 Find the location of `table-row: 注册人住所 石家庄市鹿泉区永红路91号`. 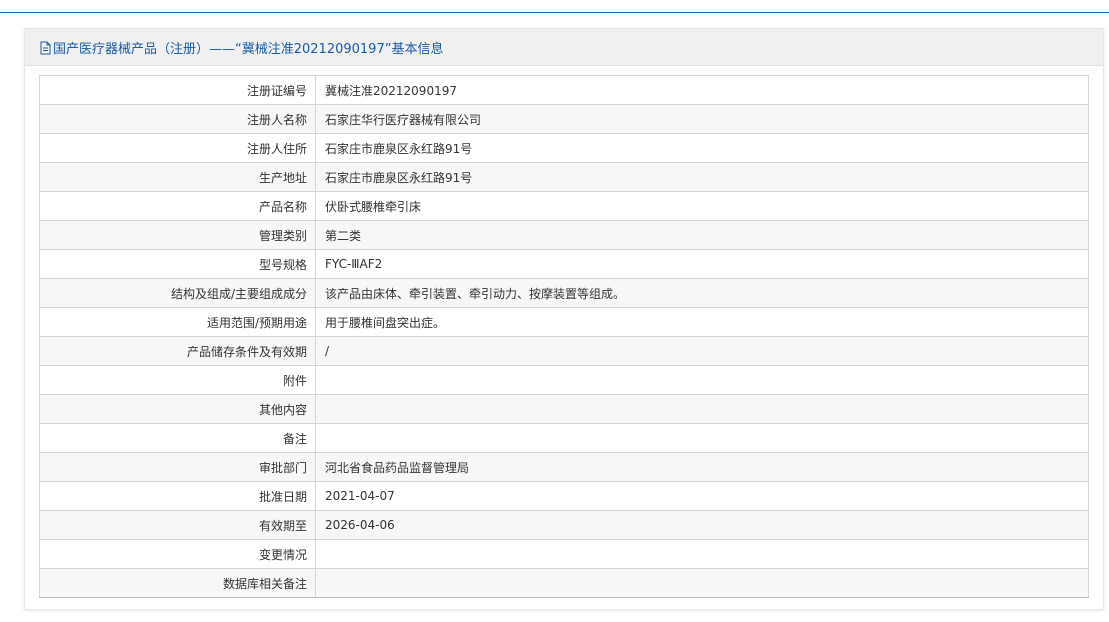

table-row: 注册人住所 石家庄市鹿泉区永红路91号 is located at coordinates (564, 148).